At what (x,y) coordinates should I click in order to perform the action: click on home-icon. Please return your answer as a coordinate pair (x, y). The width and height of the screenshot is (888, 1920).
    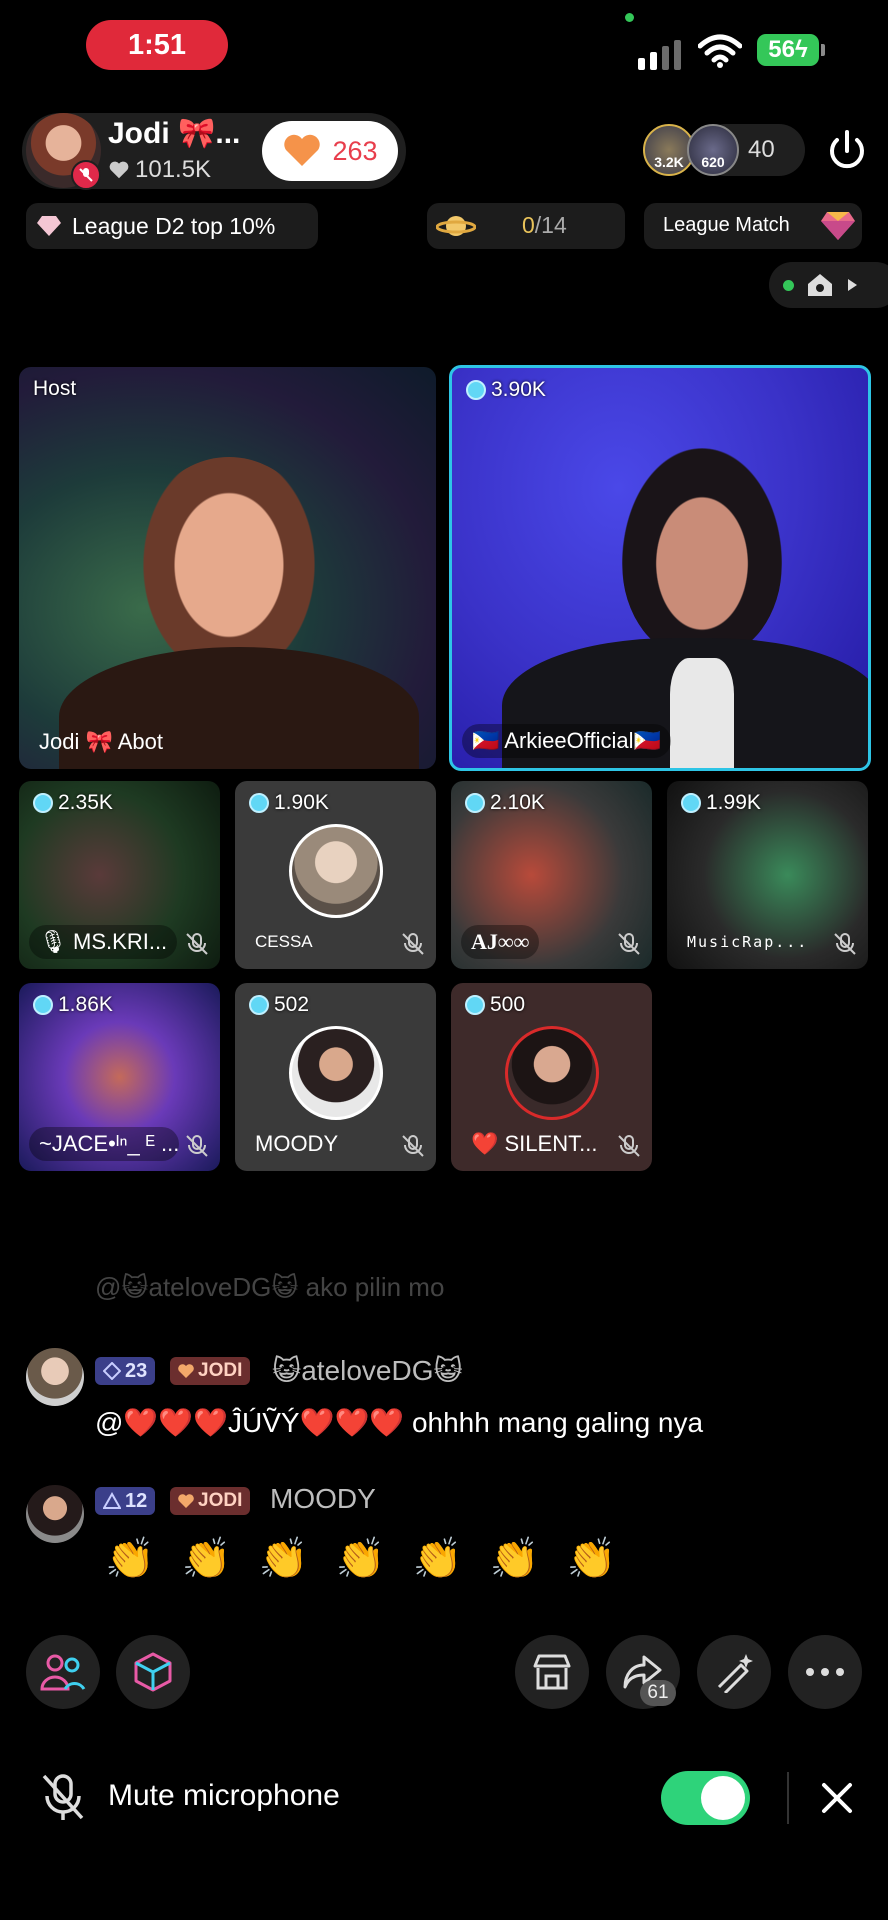
    Looking at the image, I should click on (820, 285).